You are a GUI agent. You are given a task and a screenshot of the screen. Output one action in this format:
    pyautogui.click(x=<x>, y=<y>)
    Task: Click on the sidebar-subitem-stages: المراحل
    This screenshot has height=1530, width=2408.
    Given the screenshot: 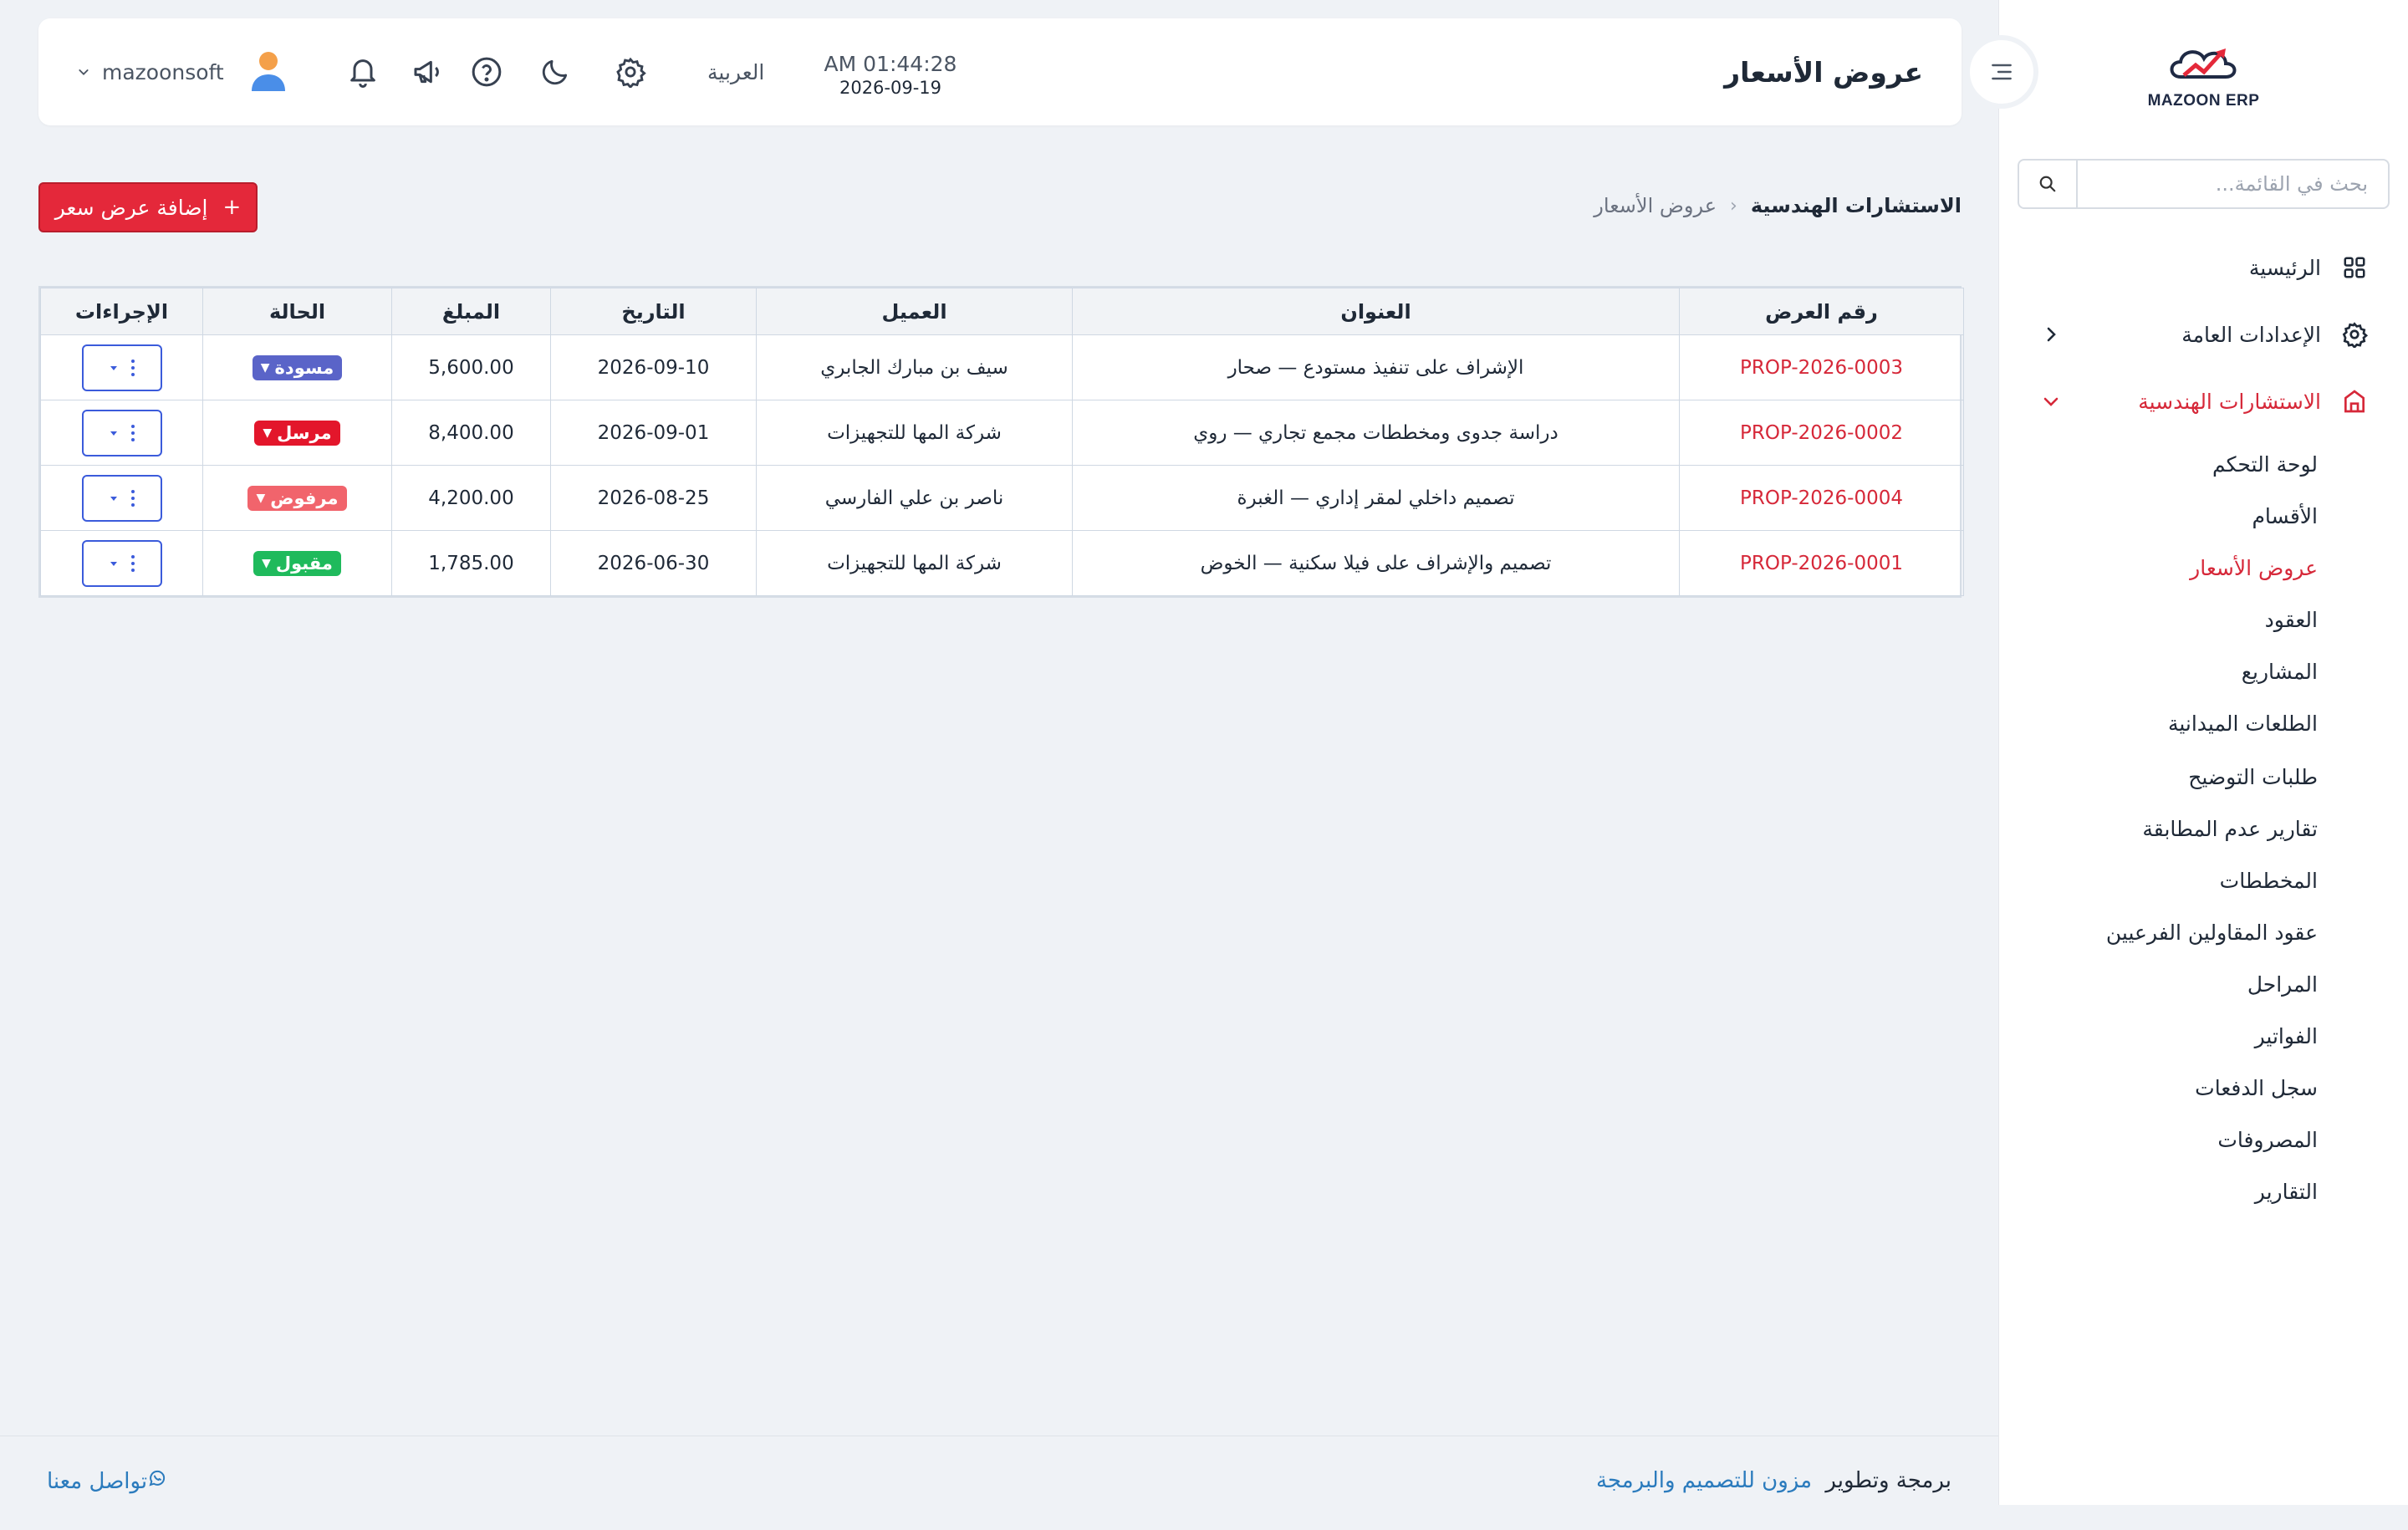 What is the action you would take?
    pyautogui.click(x=2282, y=984)
    